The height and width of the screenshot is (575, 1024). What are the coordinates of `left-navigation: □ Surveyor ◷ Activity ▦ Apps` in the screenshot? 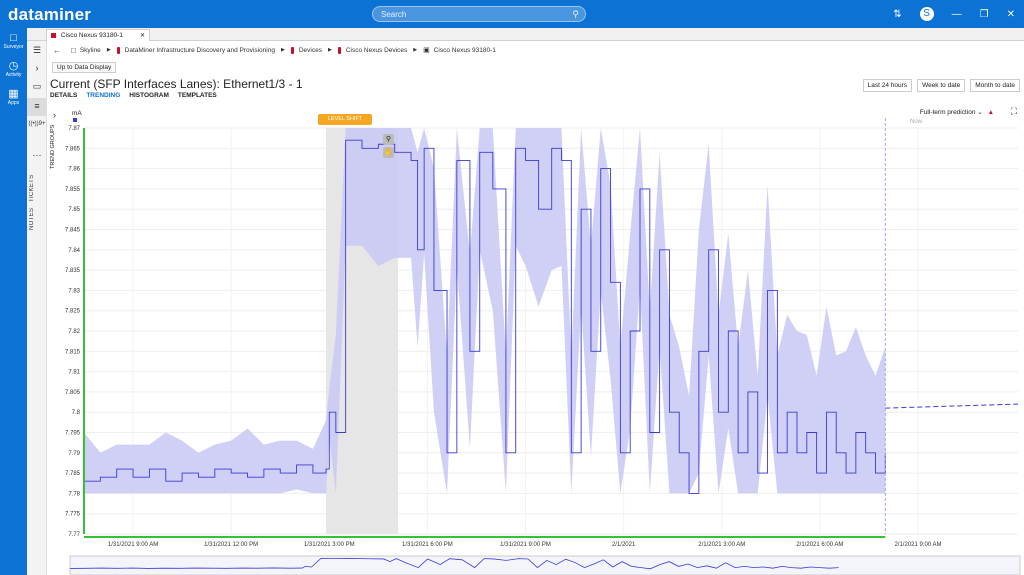 It's located at (13, 301).